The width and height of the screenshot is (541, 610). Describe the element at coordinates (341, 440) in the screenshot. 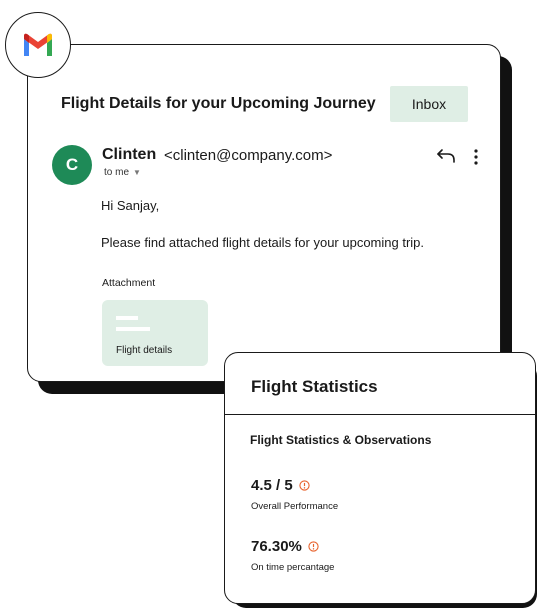

I see `stats-subtitle: Flight Statistics & Observations` at that location.